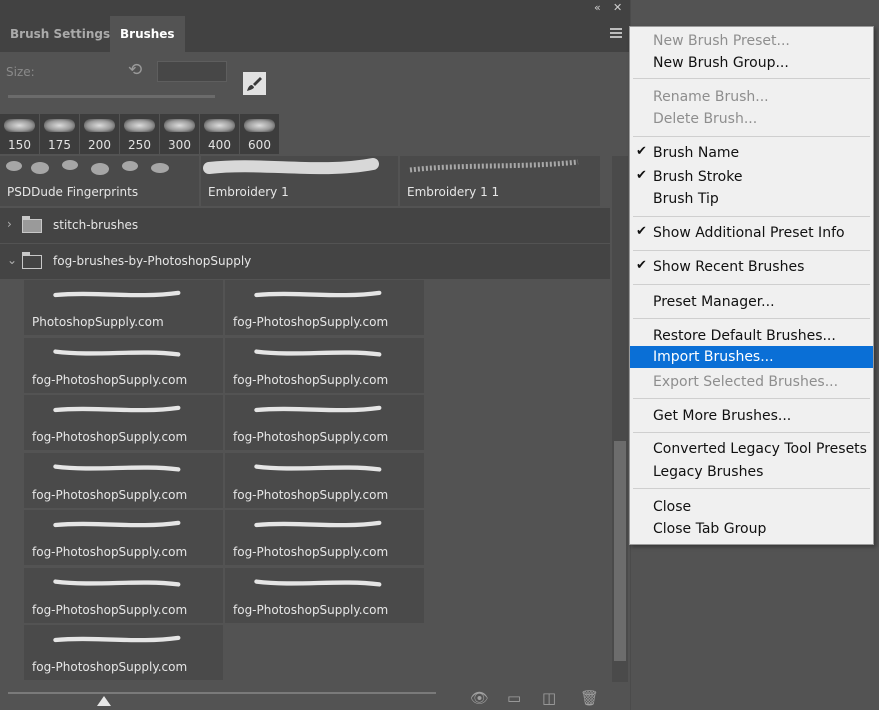  What do you see at coordinates (751, 233) in the screenshot?
I see `menu-item-show-additional-preset-info: ✔ Show Additional Preset Info` at bounding box center [751, 233].